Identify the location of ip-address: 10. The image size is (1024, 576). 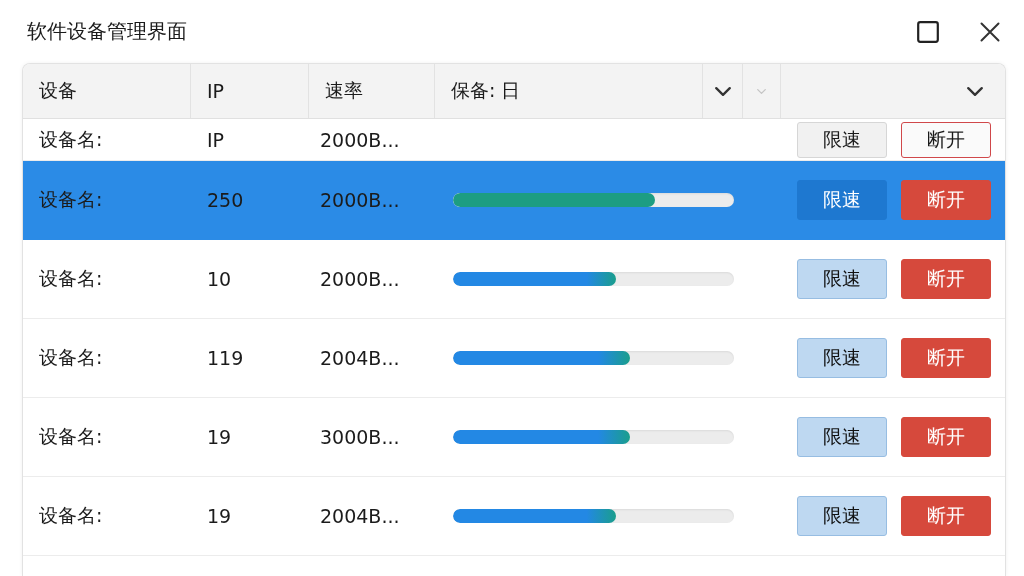
(219, 279).